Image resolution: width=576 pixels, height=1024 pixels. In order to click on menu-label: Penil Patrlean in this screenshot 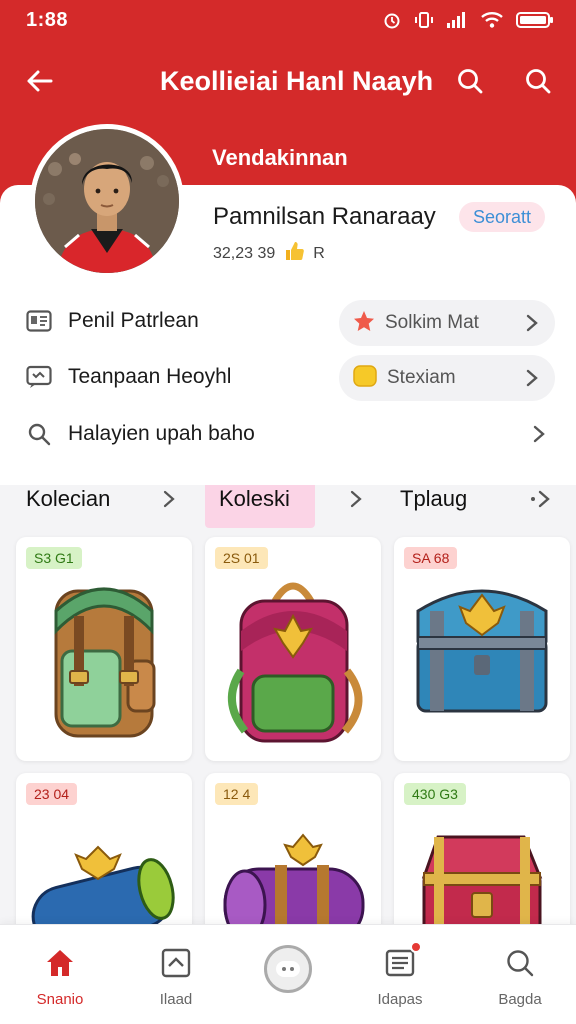, I will do `click(133, 320)`.